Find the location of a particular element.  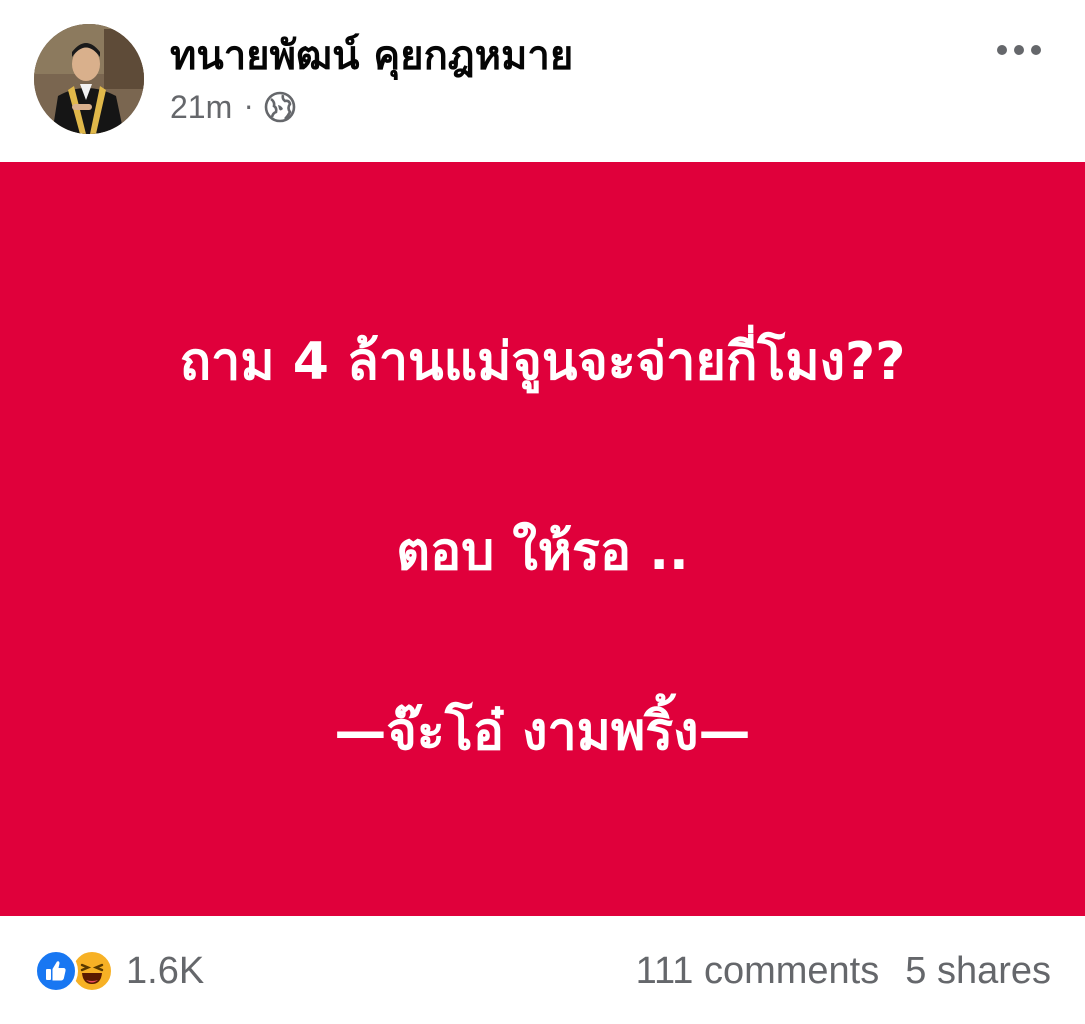

banner-signature: —จ๊ะโอ๋ งามพริ้ง— is located at coordinates (542, 732).